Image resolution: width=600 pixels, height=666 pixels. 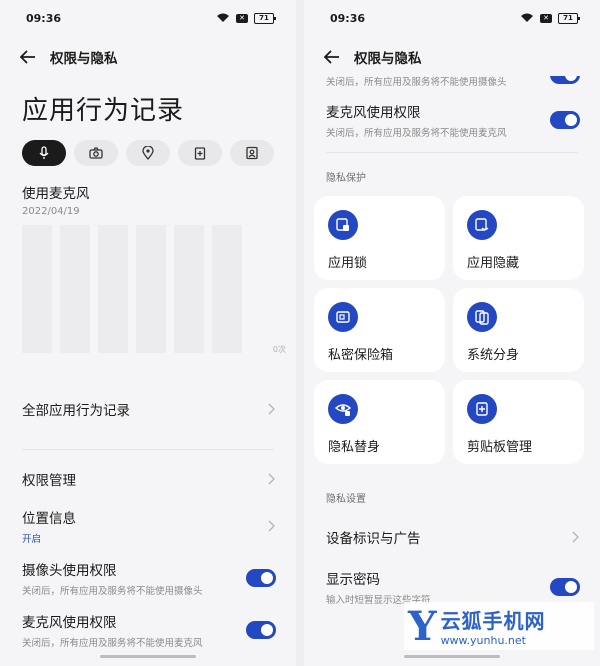 I want to click on card-app-lock: 应用锁, so click(x=379, y=238).